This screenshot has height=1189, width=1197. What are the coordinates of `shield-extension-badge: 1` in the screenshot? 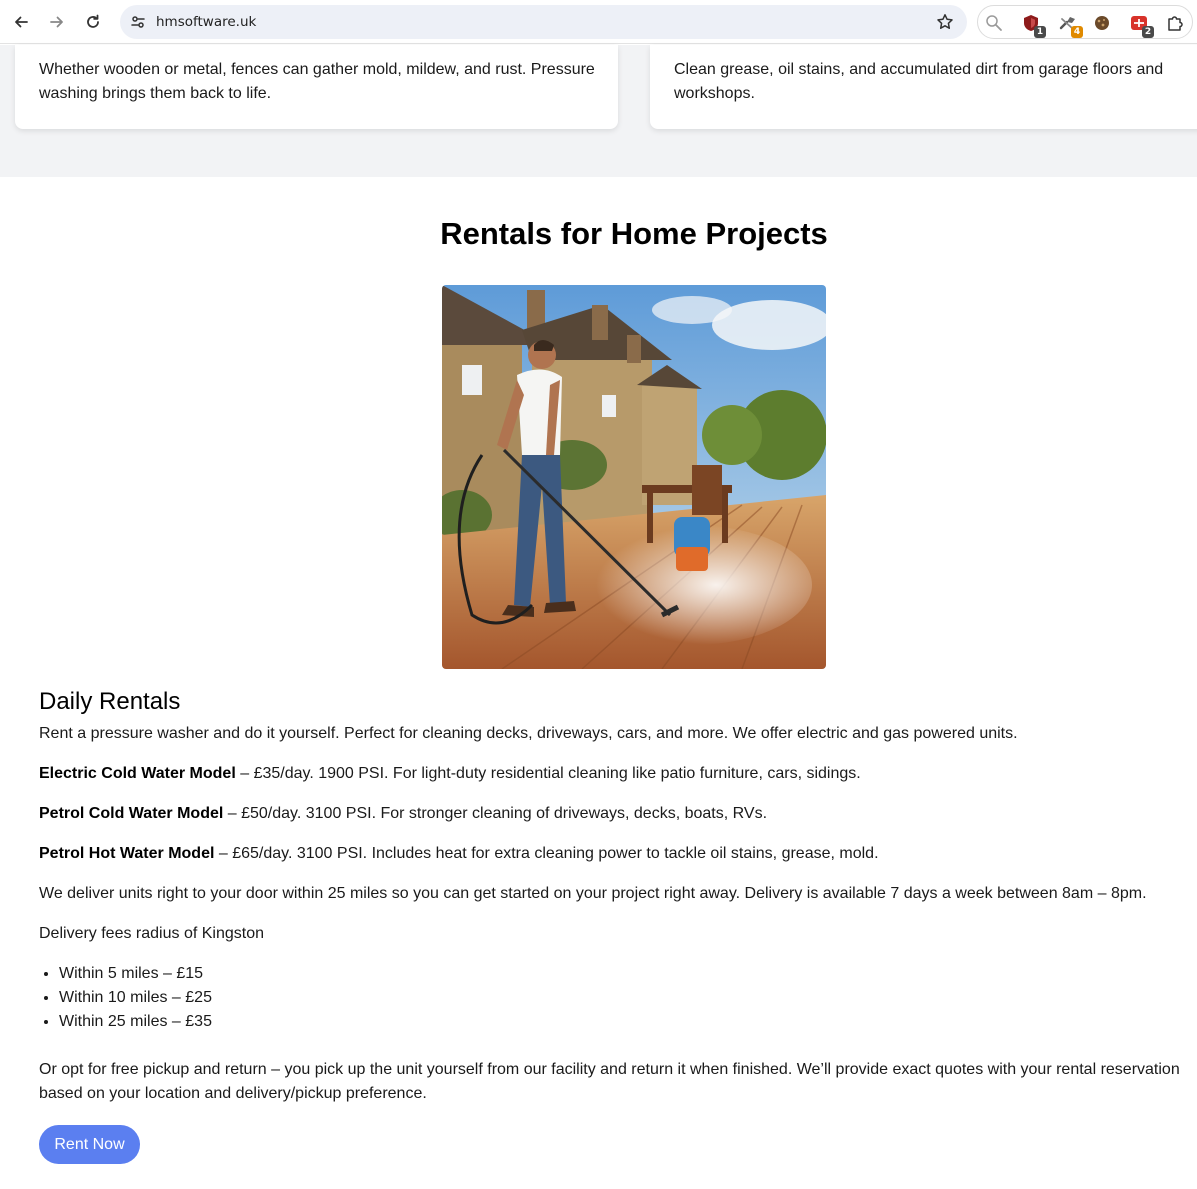 It's located at (1040, 32).